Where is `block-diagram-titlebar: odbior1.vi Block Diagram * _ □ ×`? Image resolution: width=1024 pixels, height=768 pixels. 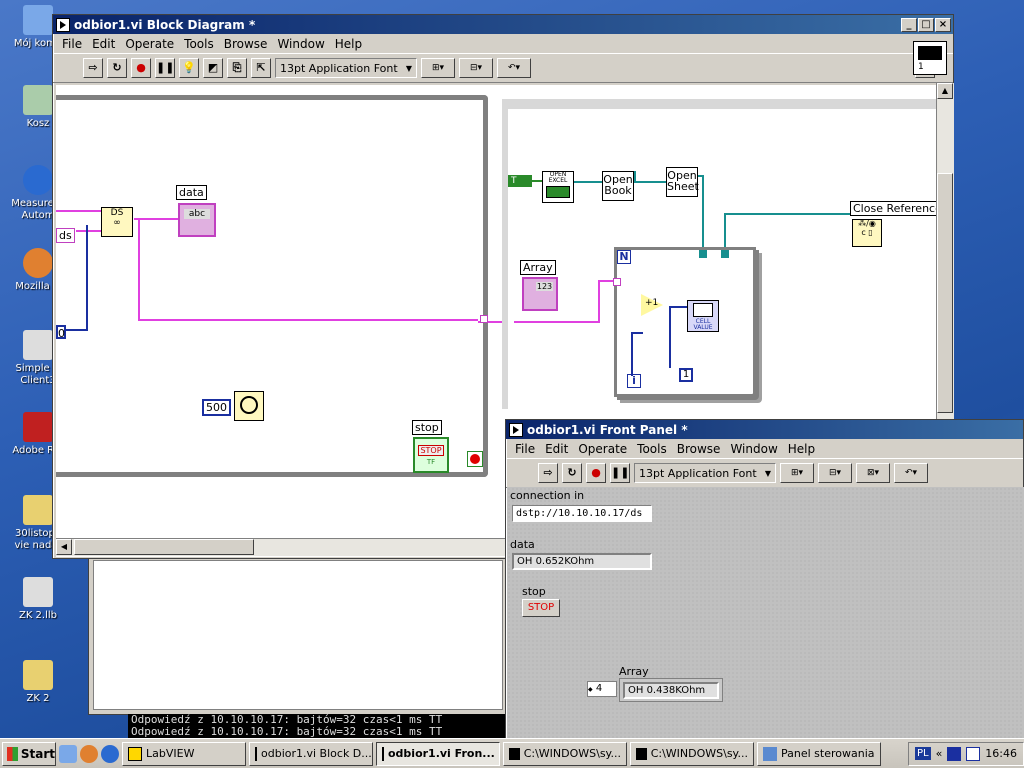
block-diagram-titlebar: odbior1.vi Block Diagram * _ □ × is located at coordinates (503, 24).